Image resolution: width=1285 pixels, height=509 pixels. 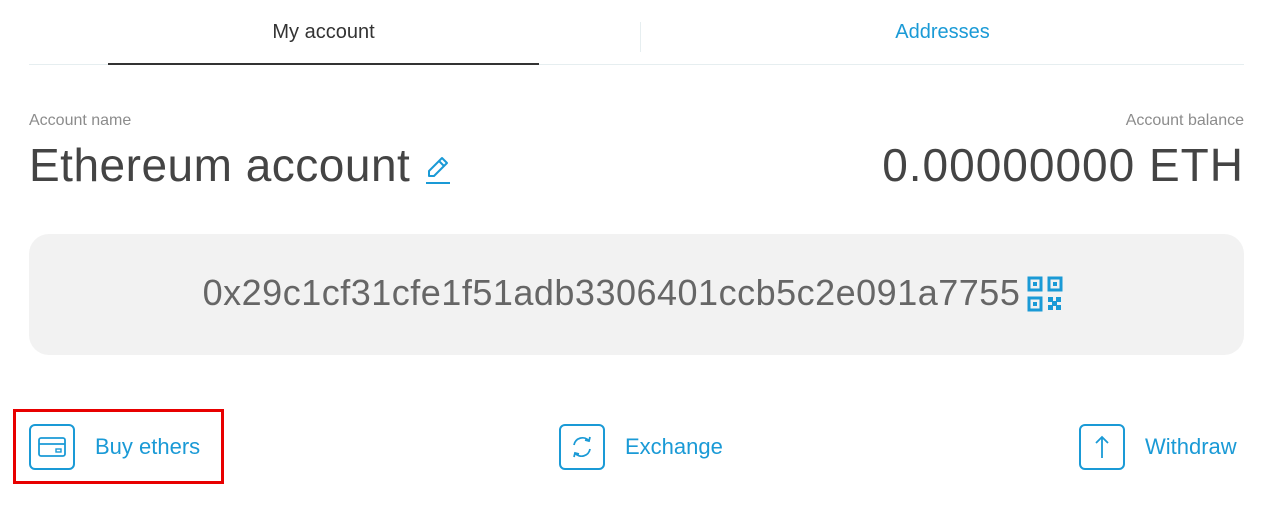 What do you see at coordinates (80, 120) in the screenshot?
I see `account-name-label: Account name` at bounding box center [80, 120].